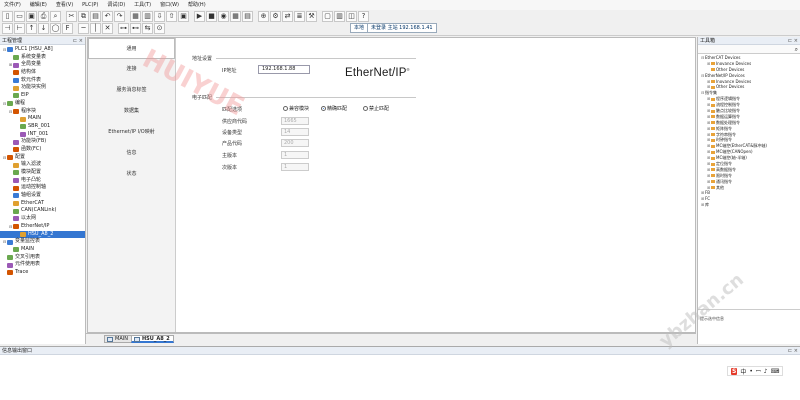 The width and height of the screenshot is (800, 400). What do you see at coordinates (38, 5) in the screenshot?
I see `menu-edit: 编辑(E)` at bounding box center [38, 5].